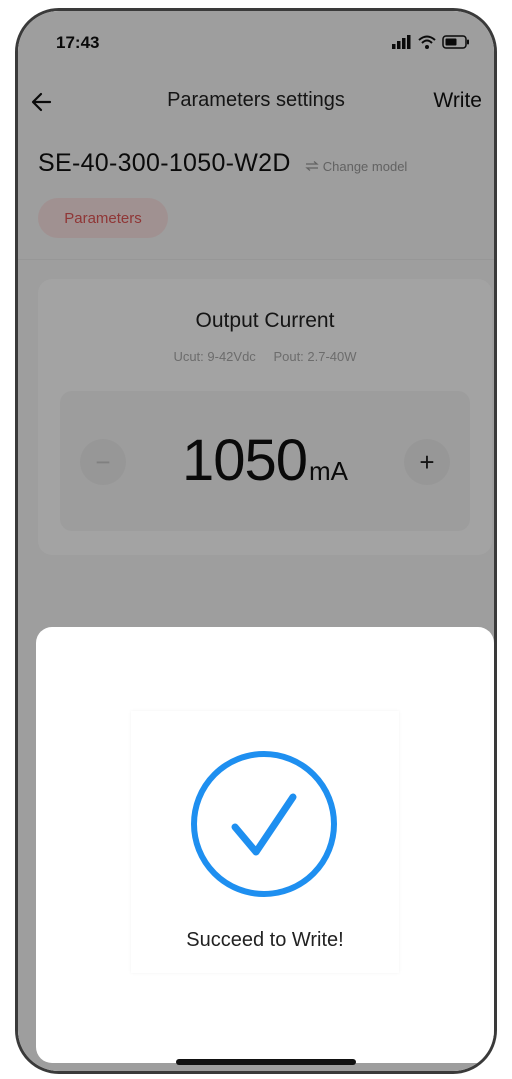  I want to click on check-circle-icon, so click(264, 824).